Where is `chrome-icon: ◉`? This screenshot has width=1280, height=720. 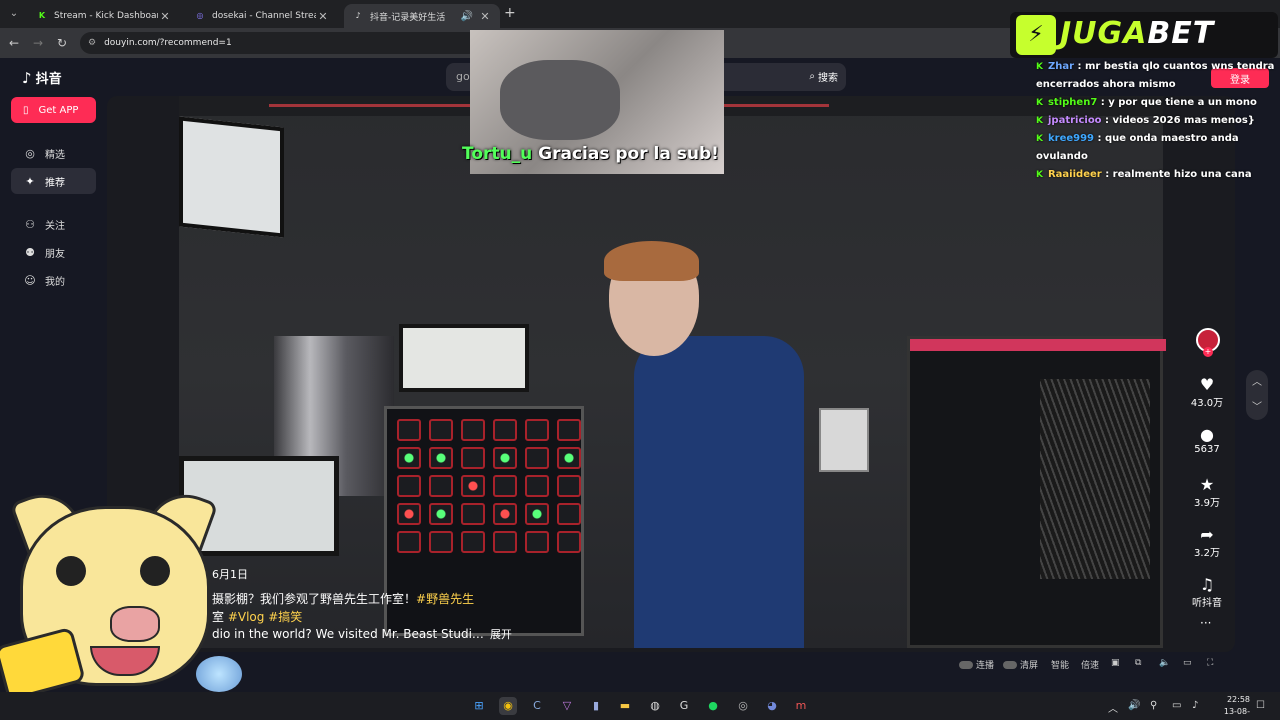 chrome-icon: ◉ is located at coordinates (508, 706).